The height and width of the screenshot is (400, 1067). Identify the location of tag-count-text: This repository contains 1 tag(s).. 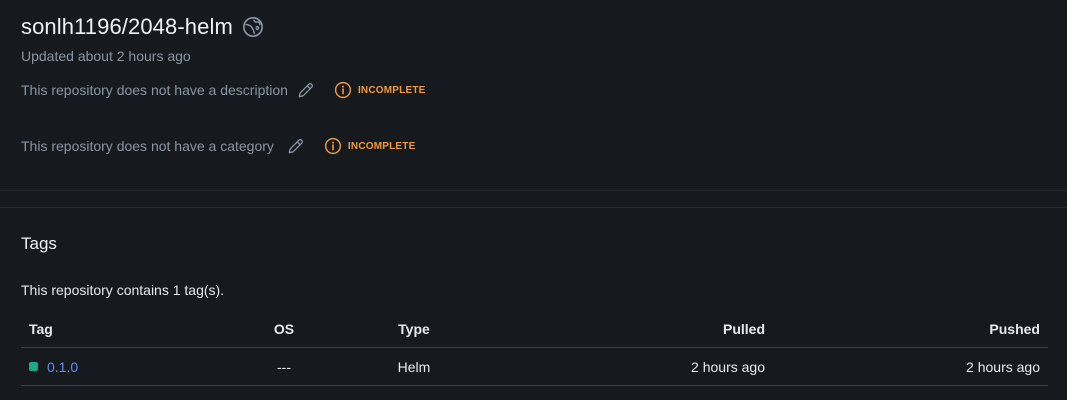
(123, 290).